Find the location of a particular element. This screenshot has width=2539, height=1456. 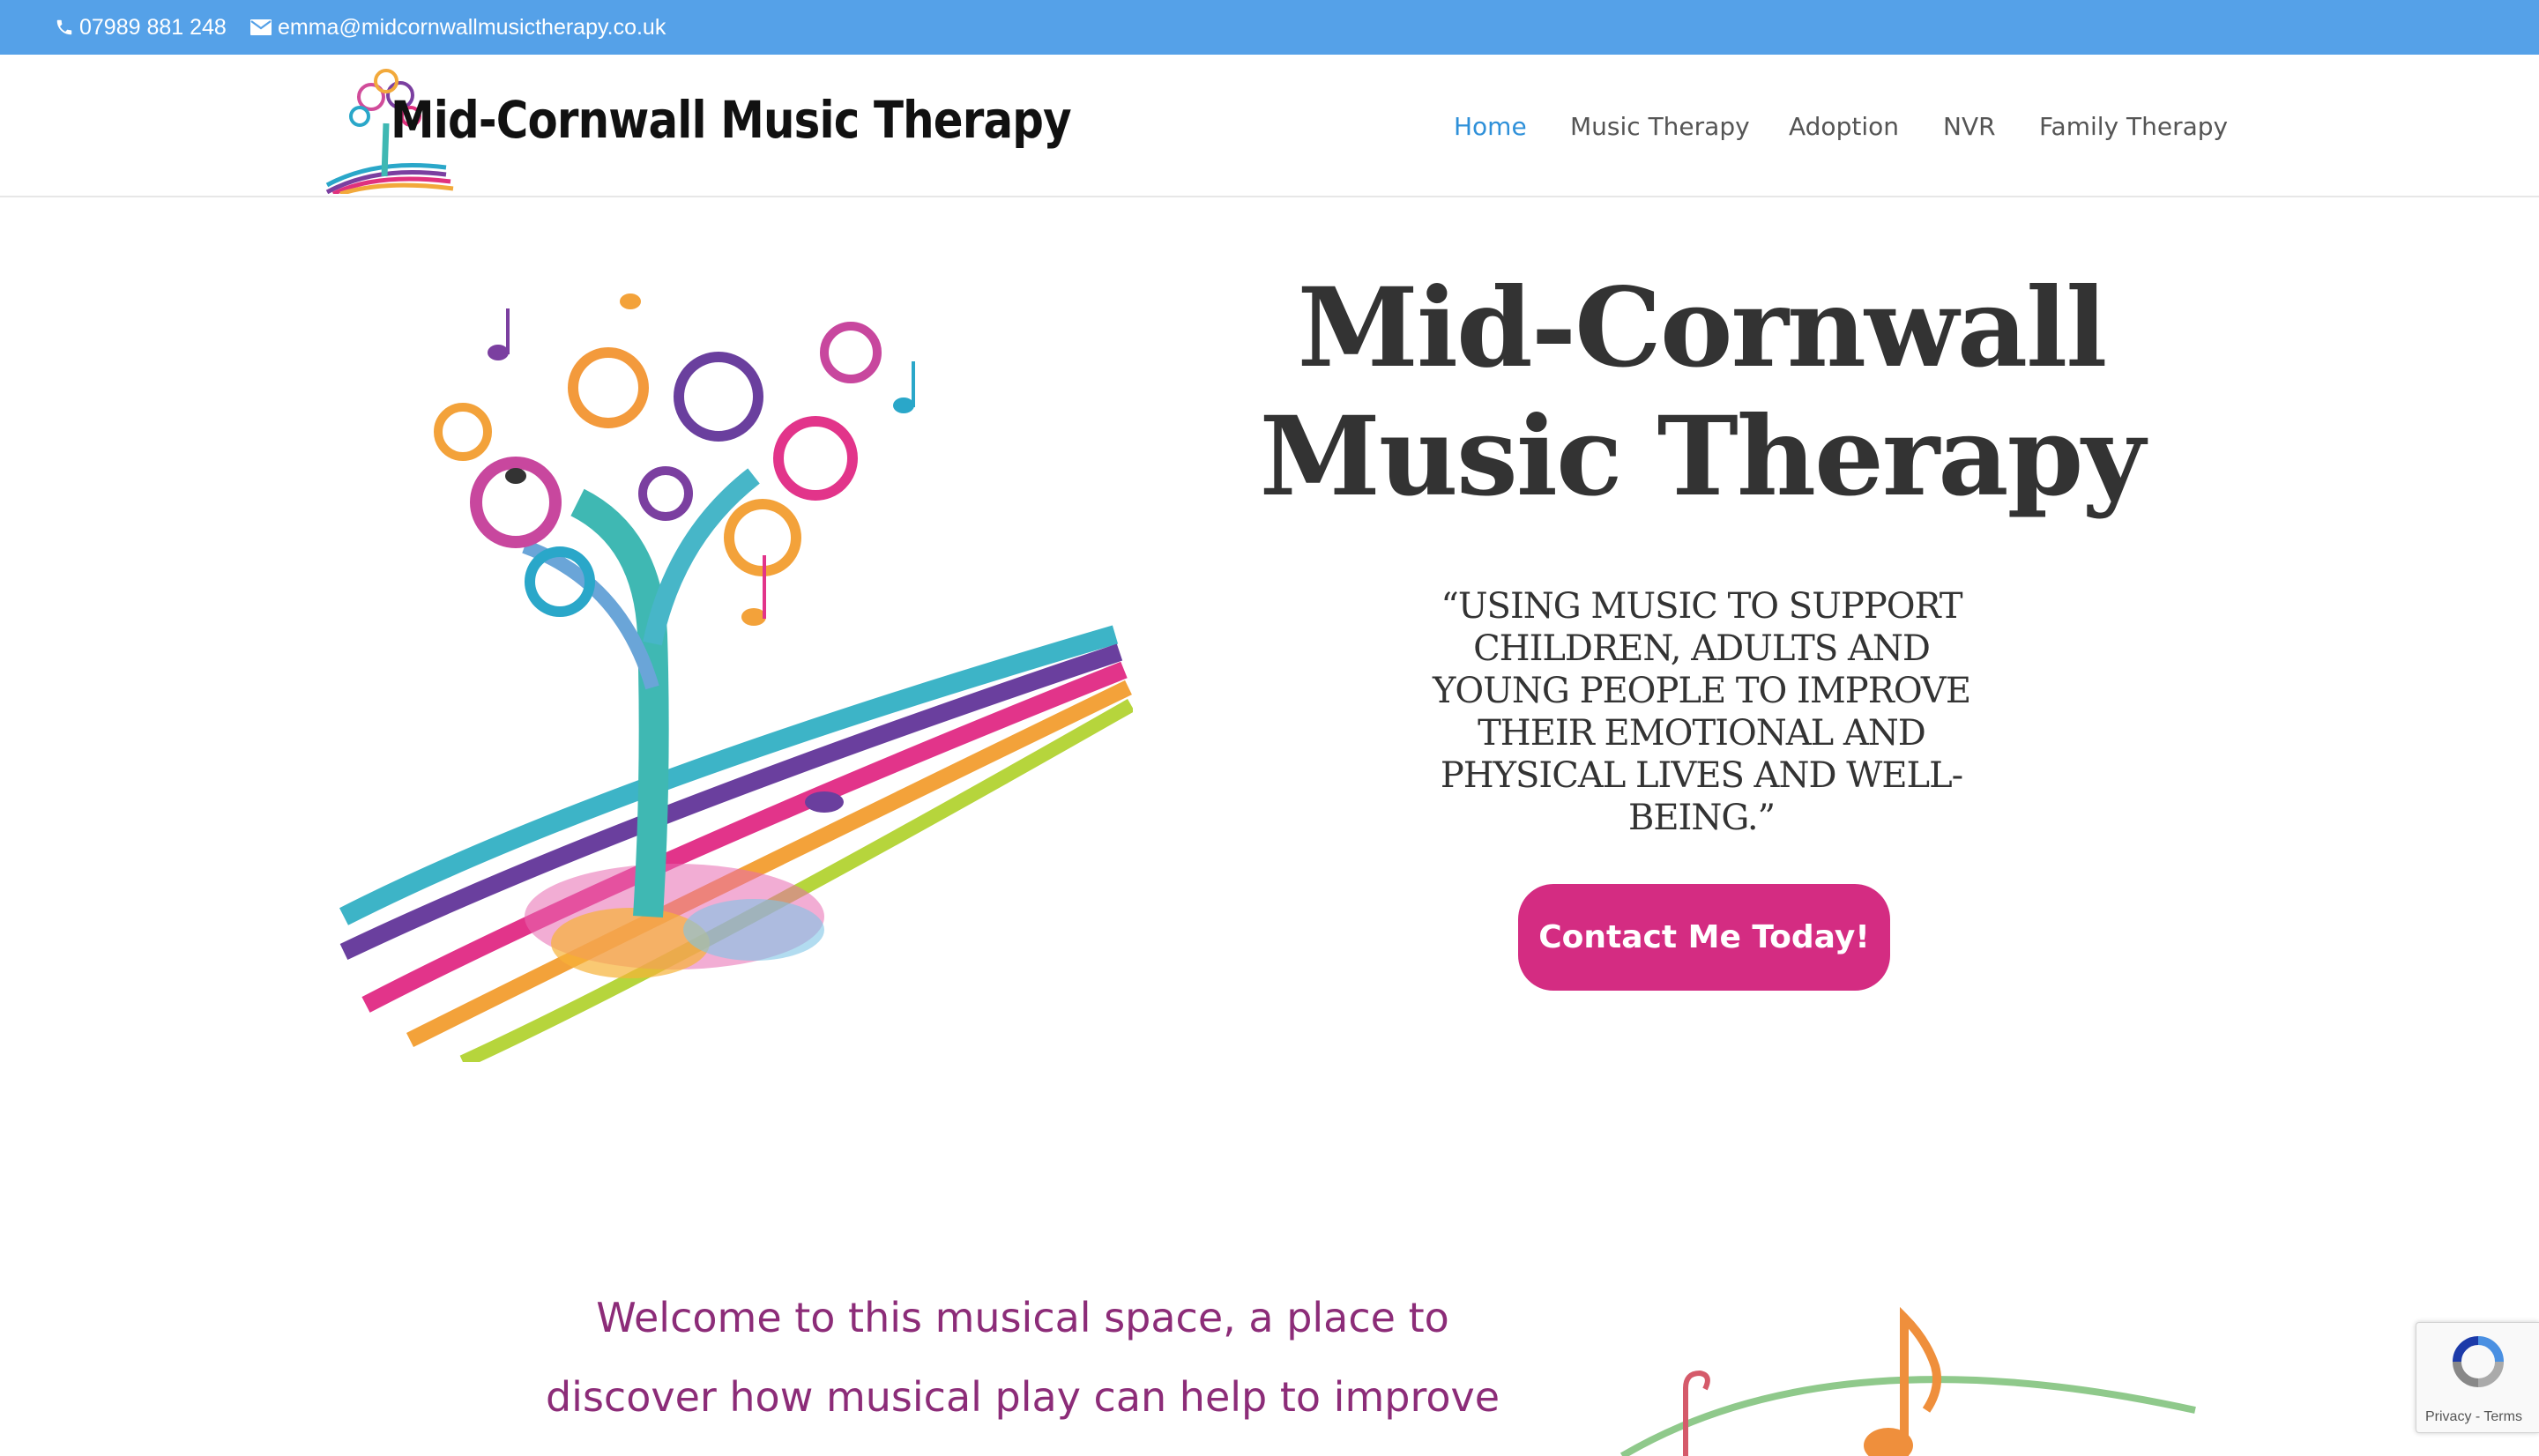

hero-title-line2: Music Therapy is located at coordinates (1702, 457).